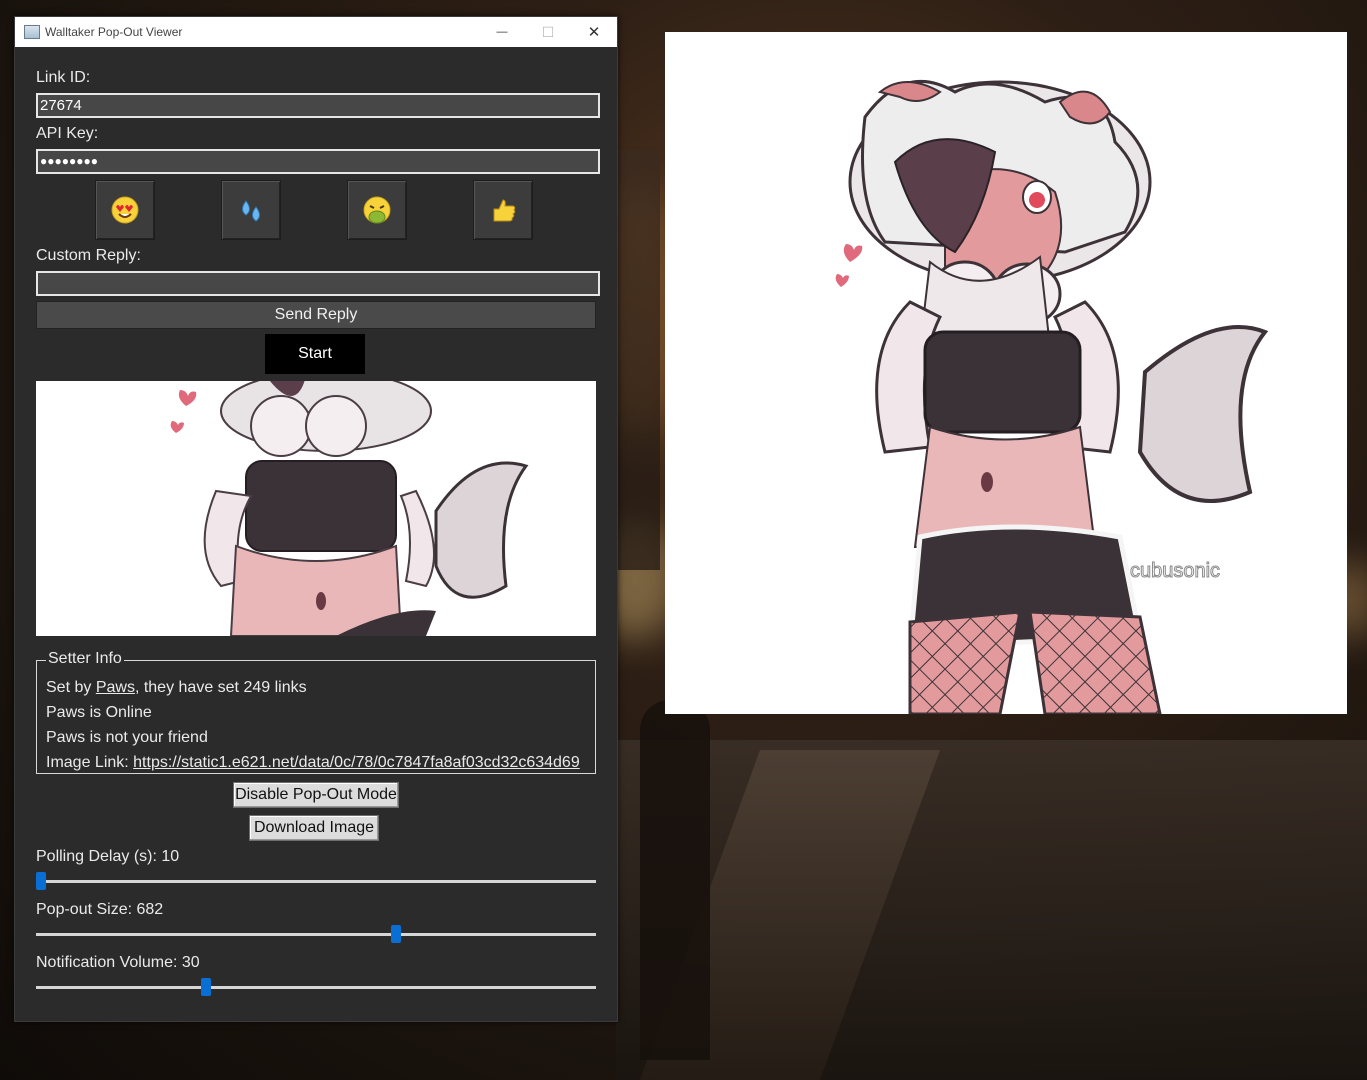  Describe the element at coordinates (127, 737) in the screenshot. I see `friend-status: Paws is not your friend` at that location.